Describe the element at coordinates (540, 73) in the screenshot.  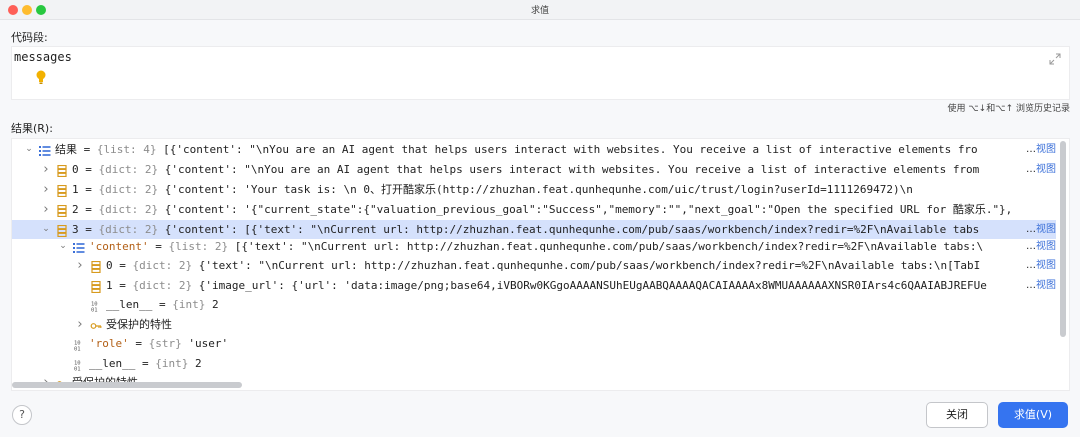
I see `snippet-editor: messages` at that location.